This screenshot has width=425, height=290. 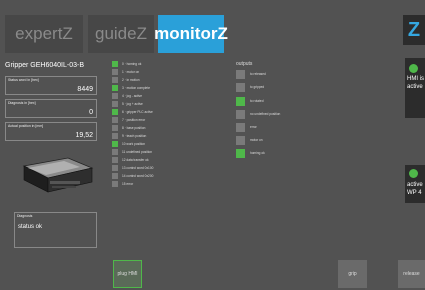 What do you see at coordinates (134, 127) in the screenshot?
I see `input-label: 8 · base position` at bounding box center [134, 127].